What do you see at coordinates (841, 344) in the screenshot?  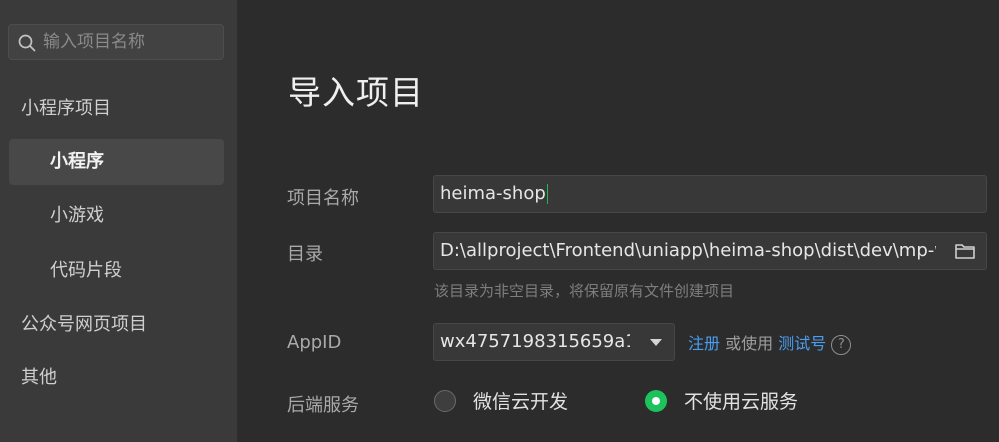 I see `help-icon: ?` at bounding box center [841, 344].